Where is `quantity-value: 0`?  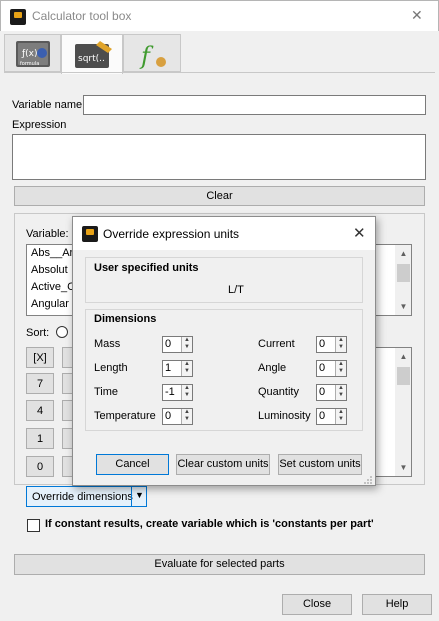
quantity-value: 0 is located at coordinates (322, 392).